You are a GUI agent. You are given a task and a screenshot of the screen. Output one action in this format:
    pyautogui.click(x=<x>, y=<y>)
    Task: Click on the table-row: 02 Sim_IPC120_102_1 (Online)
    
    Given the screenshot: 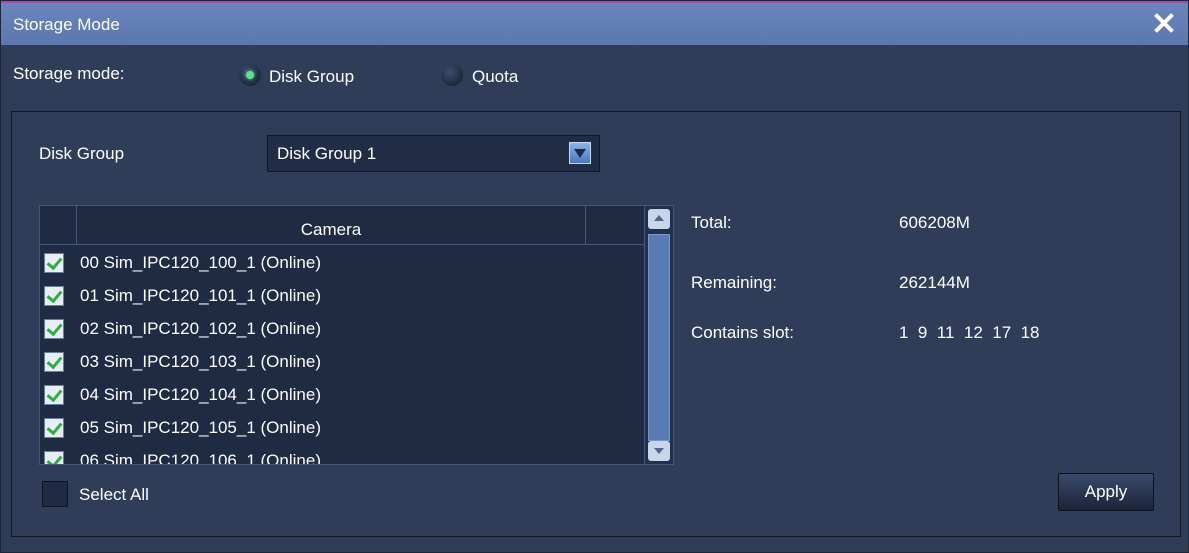 What is the action you would take?
    pyautogui.click(x=342, y=328)
    